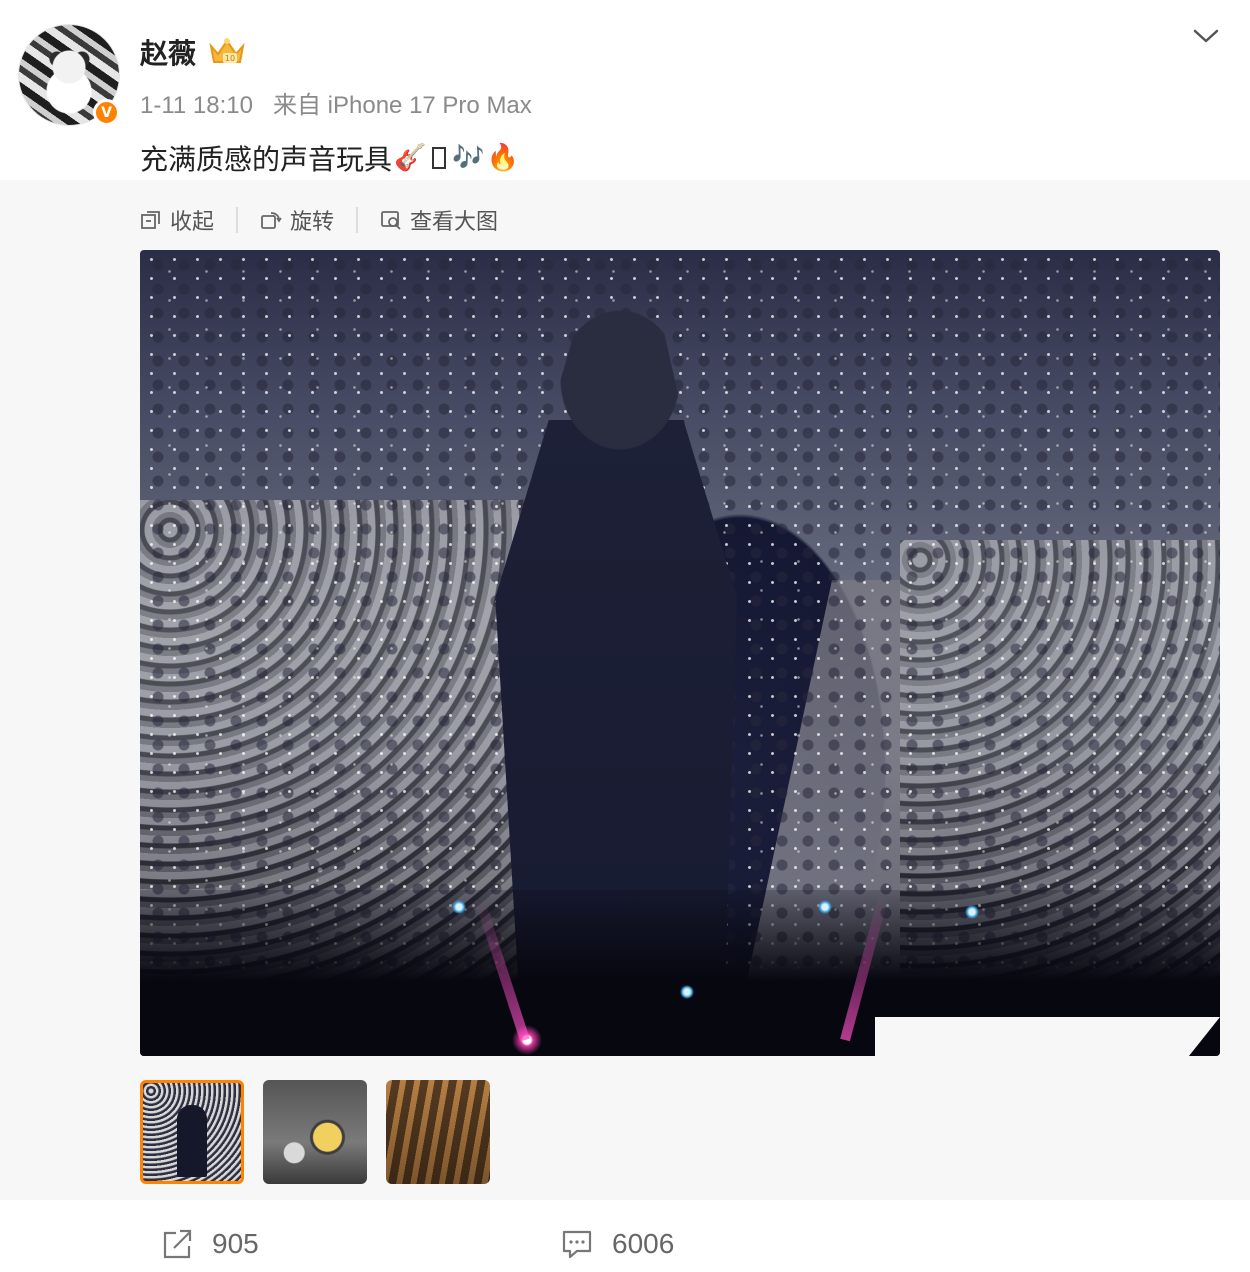  Describe the element at coordinates (439, 158) in the screenshot. I see `missing-glyph-box` at that location.